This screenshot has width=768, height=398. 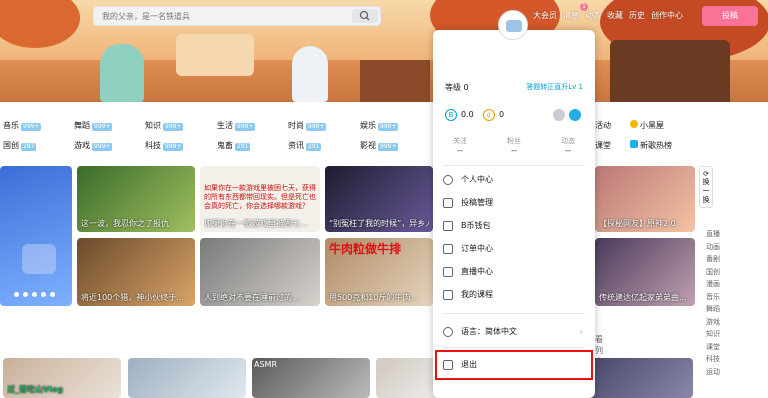 What do you see at coordinates (451, 115) in the screenshot?
I see `b-coin-icon: B` at bounding box center [451, 115].